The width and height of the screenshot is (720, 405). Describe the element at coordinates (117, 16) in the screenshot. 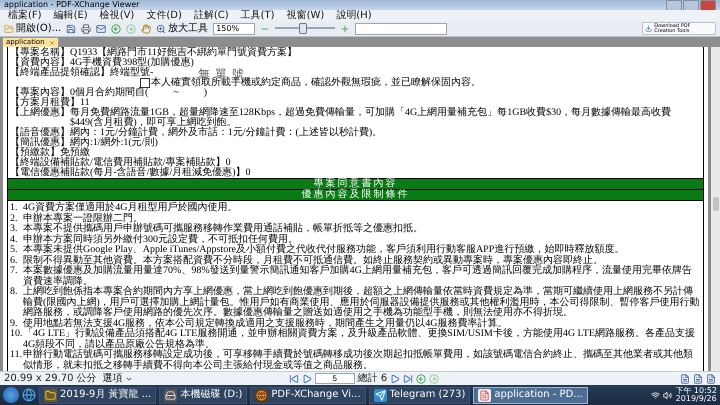

I see `menu-item: 檢視(V)` at that location.